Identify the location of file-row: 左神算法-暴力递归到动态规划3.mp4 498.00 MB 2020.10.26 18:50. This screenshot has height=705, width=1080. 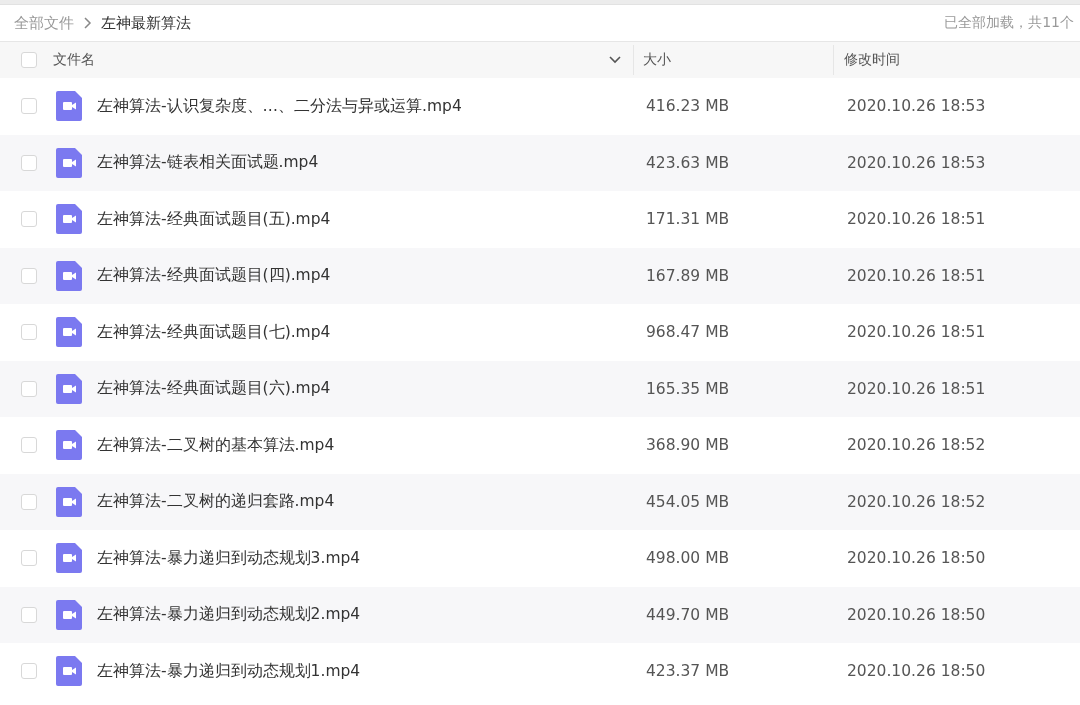
(540, 558).